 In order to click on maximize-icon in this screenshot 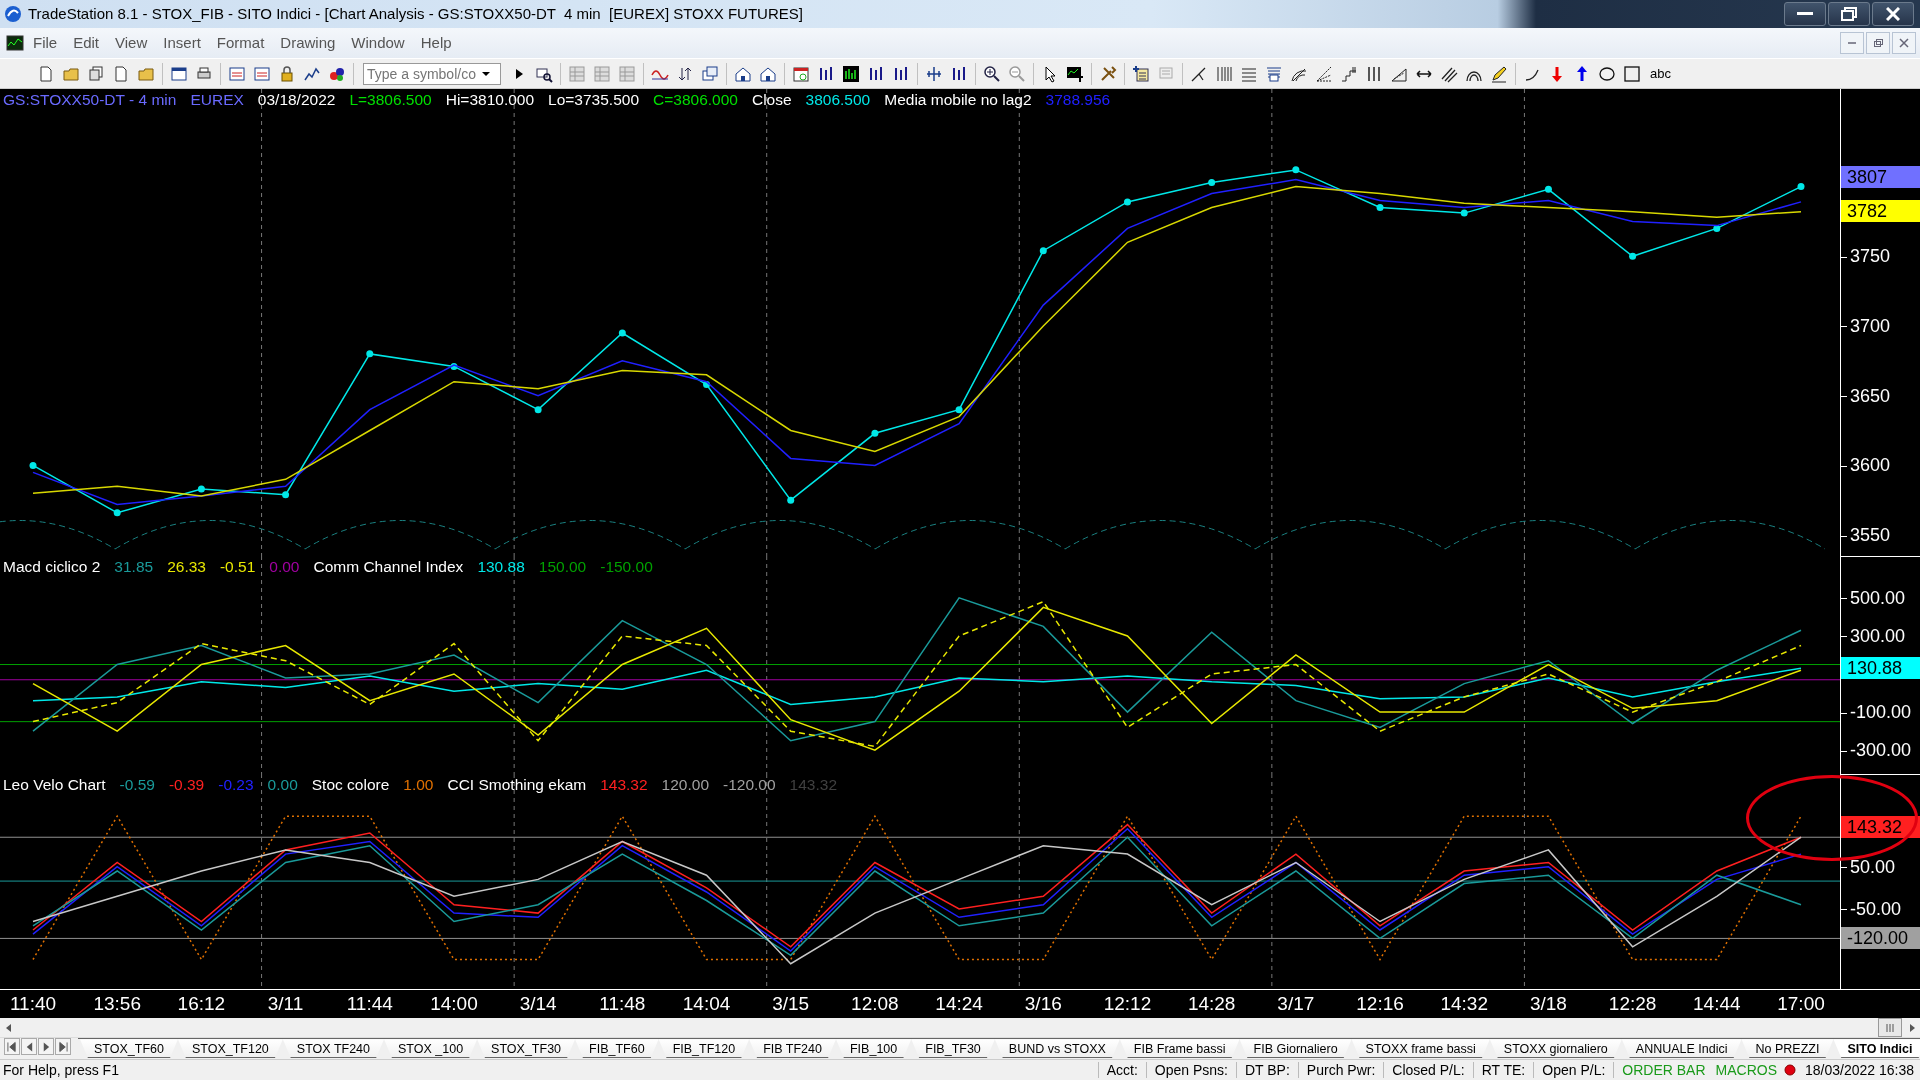, I will do `click(1849, 13)`.